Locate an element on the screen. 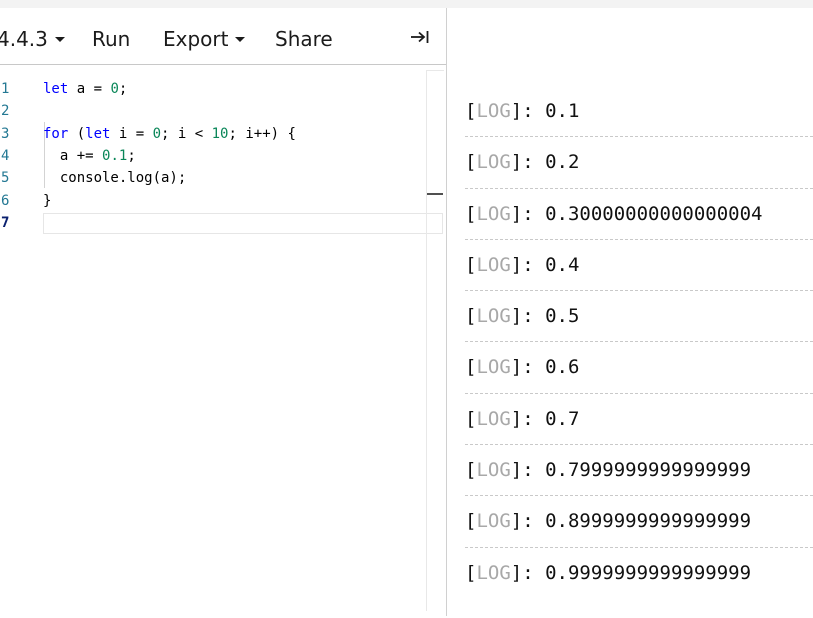  log-value: 0.2 is located at coordinates (562, 162).